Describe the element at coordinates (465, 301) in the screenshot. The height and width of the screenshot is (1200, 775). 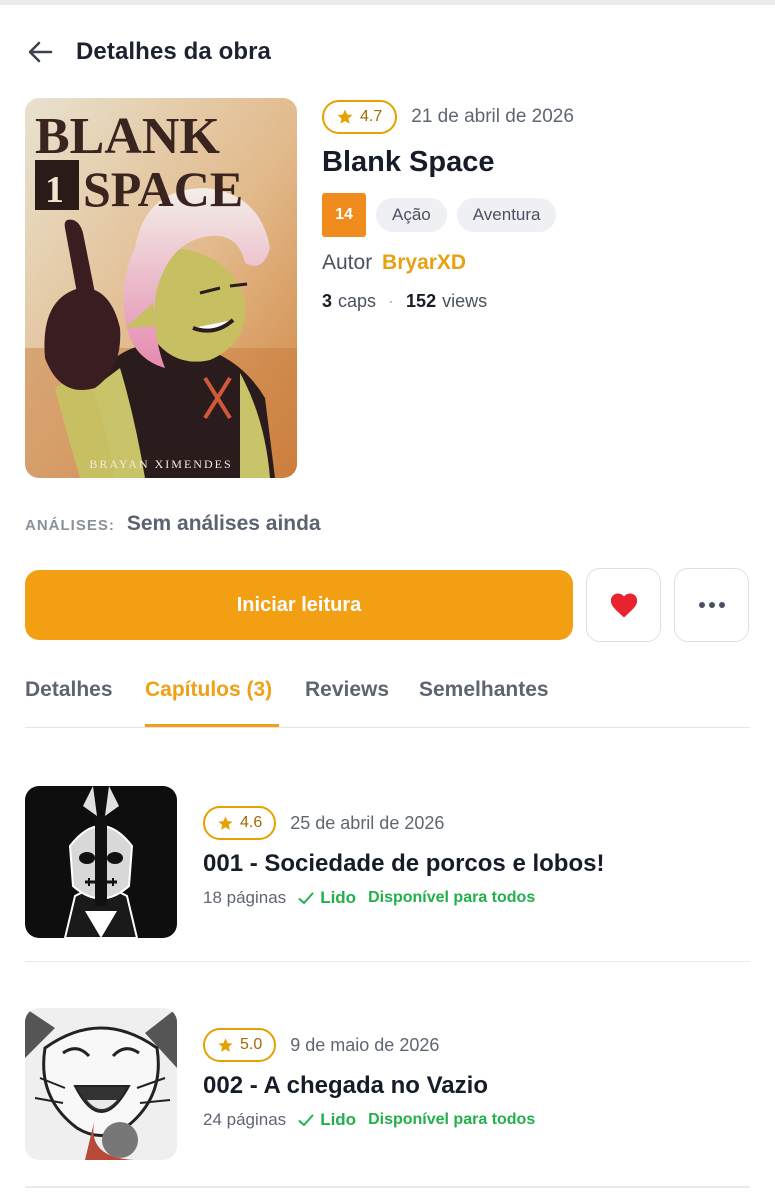
I see `views-unit: views` at that location.